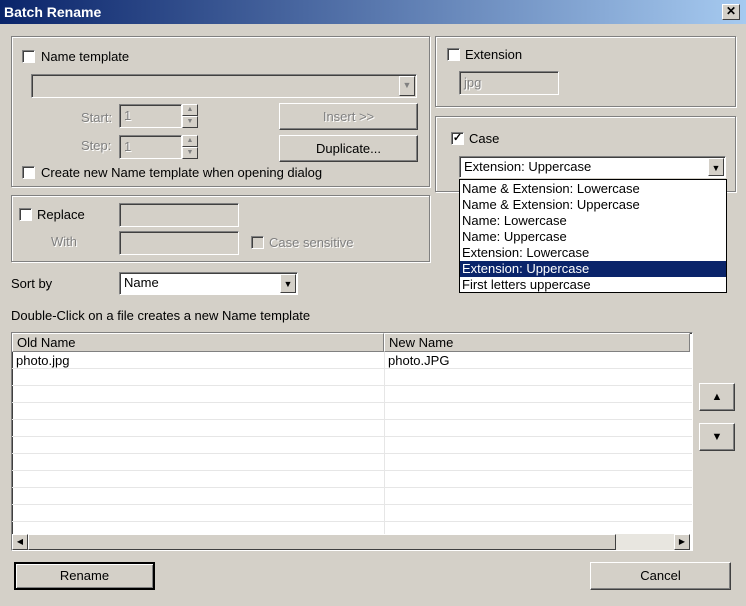 Image resolution: width=746 pixels, height=606 pixels. I want to click on step-input: 1, so click(150, 147).